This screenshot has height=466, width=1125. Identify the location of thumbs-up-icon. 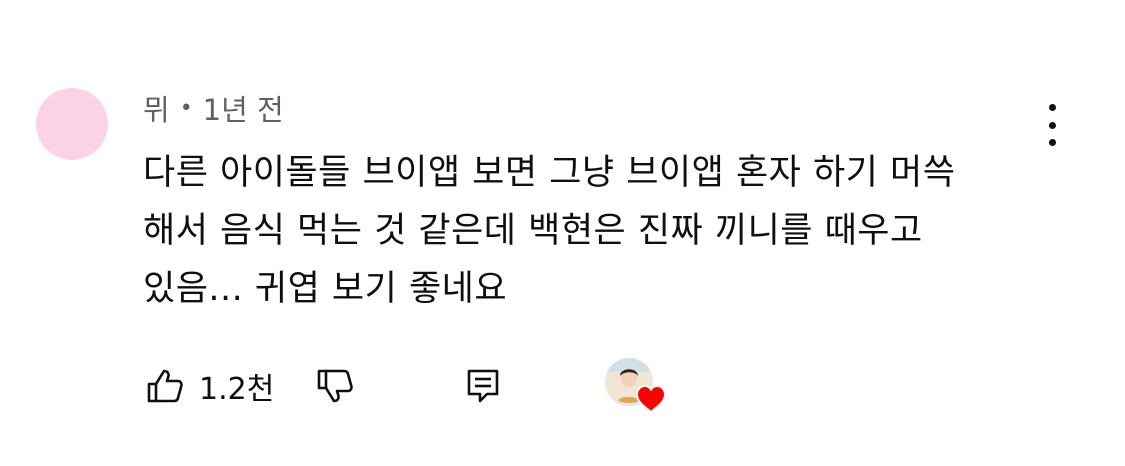
(165, 386).